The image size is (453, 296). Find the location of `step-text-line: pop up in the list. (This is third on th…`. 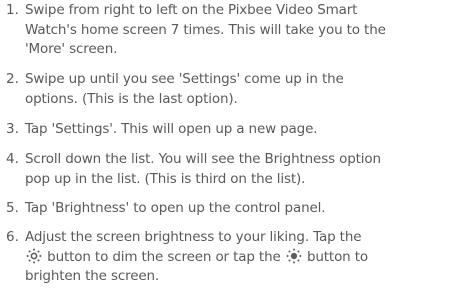

step-text-line: pop up in the list. (This is third on th… is located at coordinates (165, 178).